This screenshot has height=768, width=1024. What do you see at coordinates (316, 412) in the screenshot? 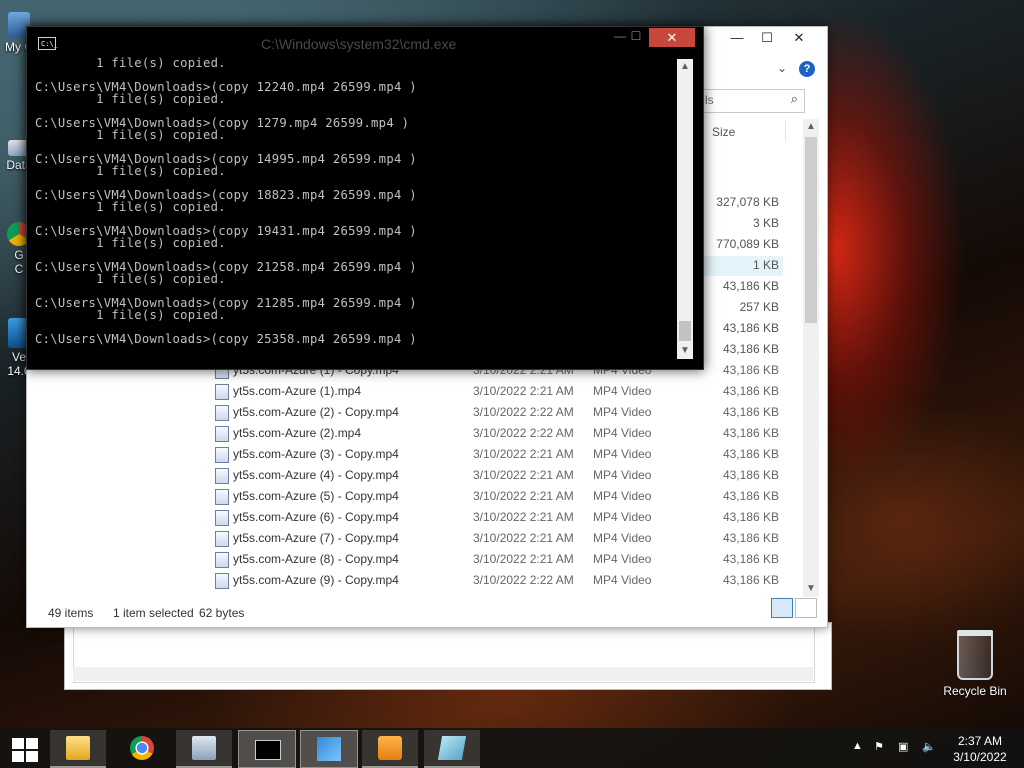
I see `file-name: yt5s.com-Azure (2) - Copy.mp4` at bounding box center [316, 412].